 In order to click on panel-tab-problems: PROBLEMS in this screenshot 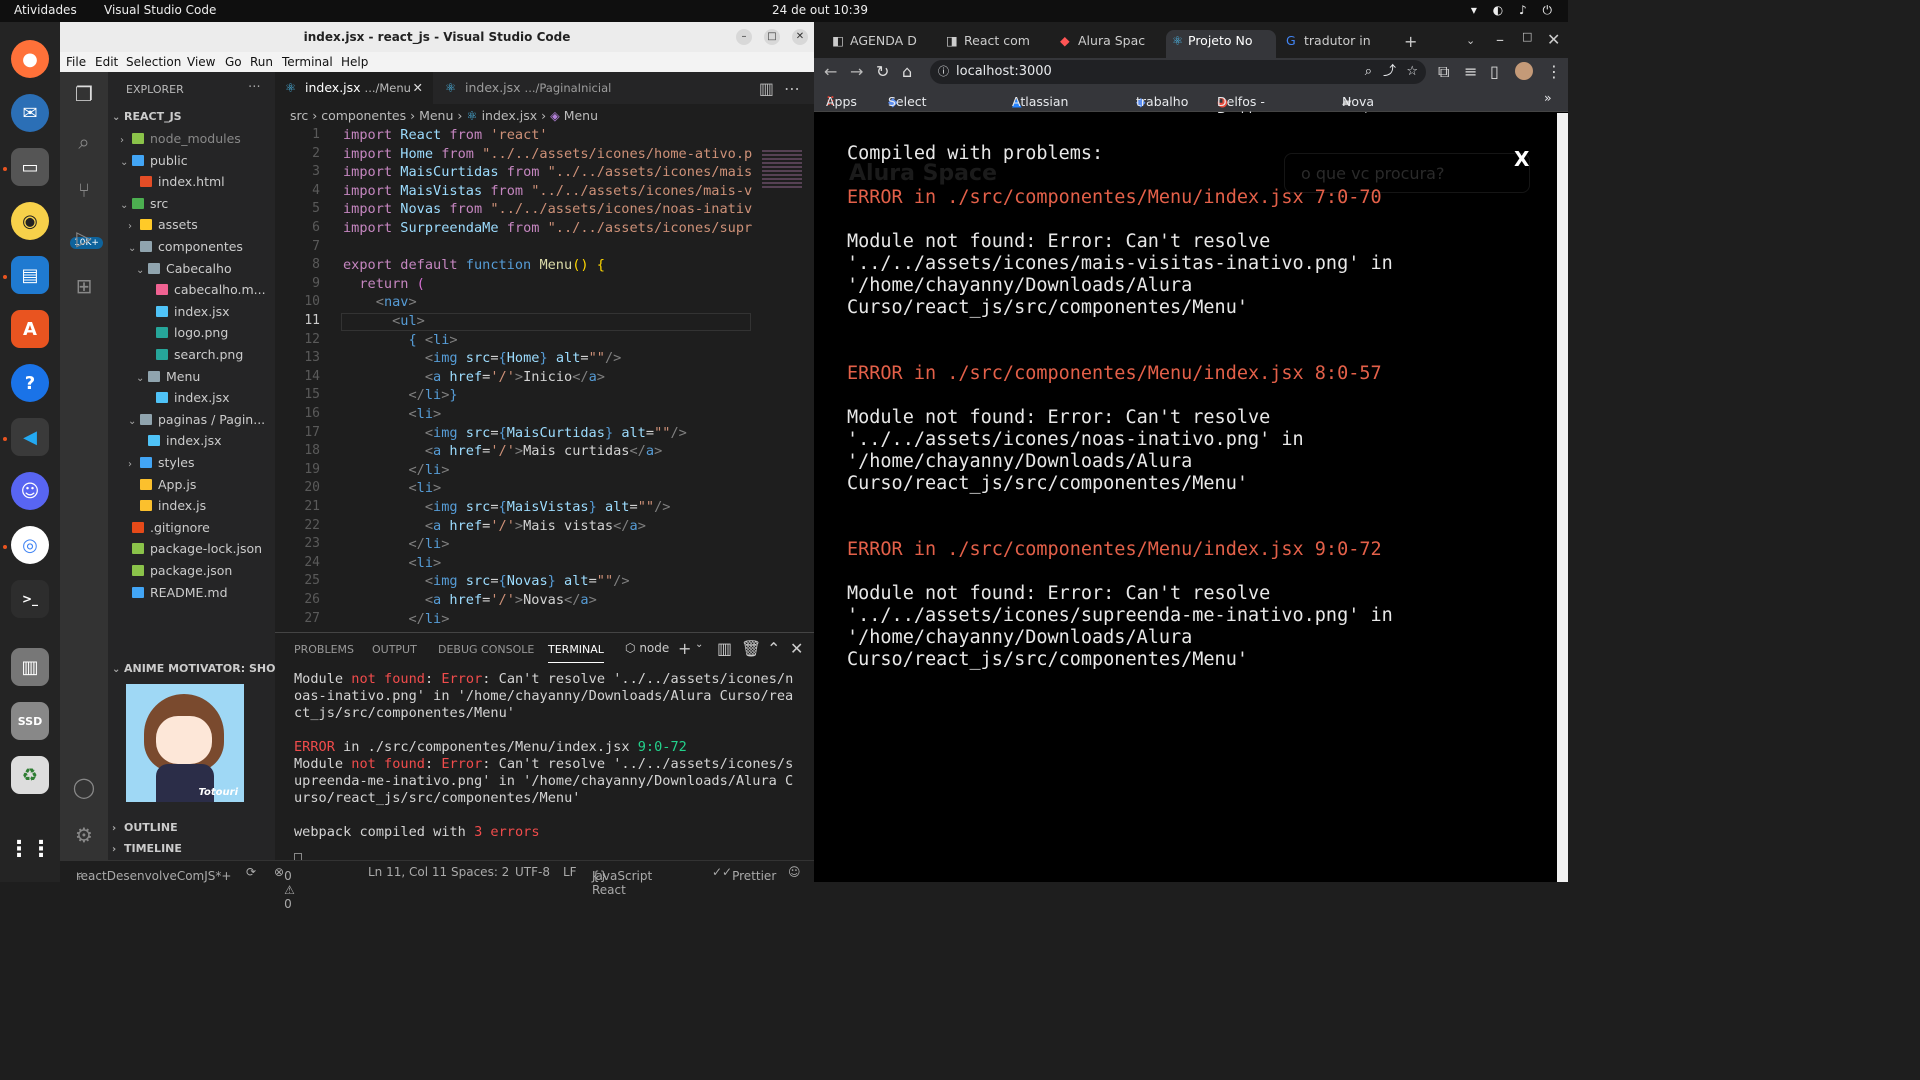, I will do `click(324, 649)`.